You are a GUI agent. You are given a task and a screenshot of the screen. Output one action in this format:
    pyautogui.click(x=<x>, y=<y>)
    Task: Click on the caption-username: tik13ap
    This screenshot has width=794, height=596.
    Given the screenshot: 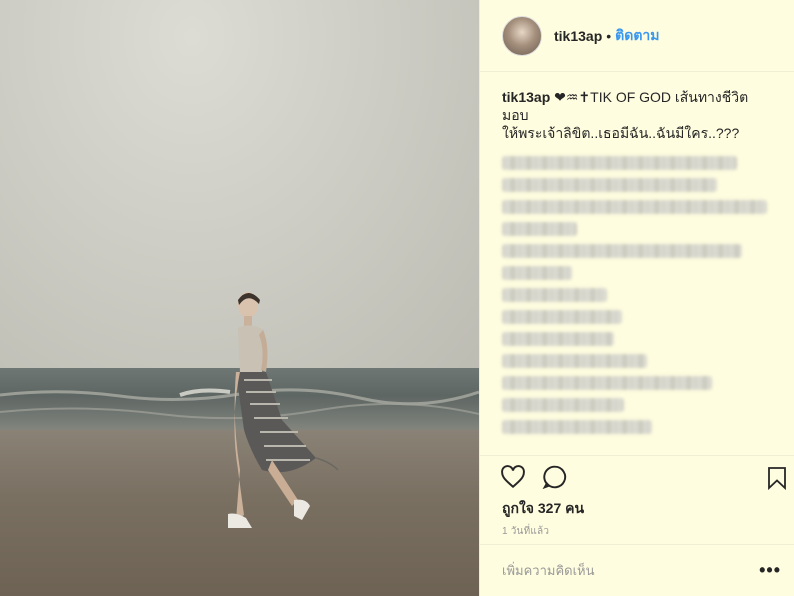 What is the action you would take?
    pyautogui.click(x=526, y=97)
    